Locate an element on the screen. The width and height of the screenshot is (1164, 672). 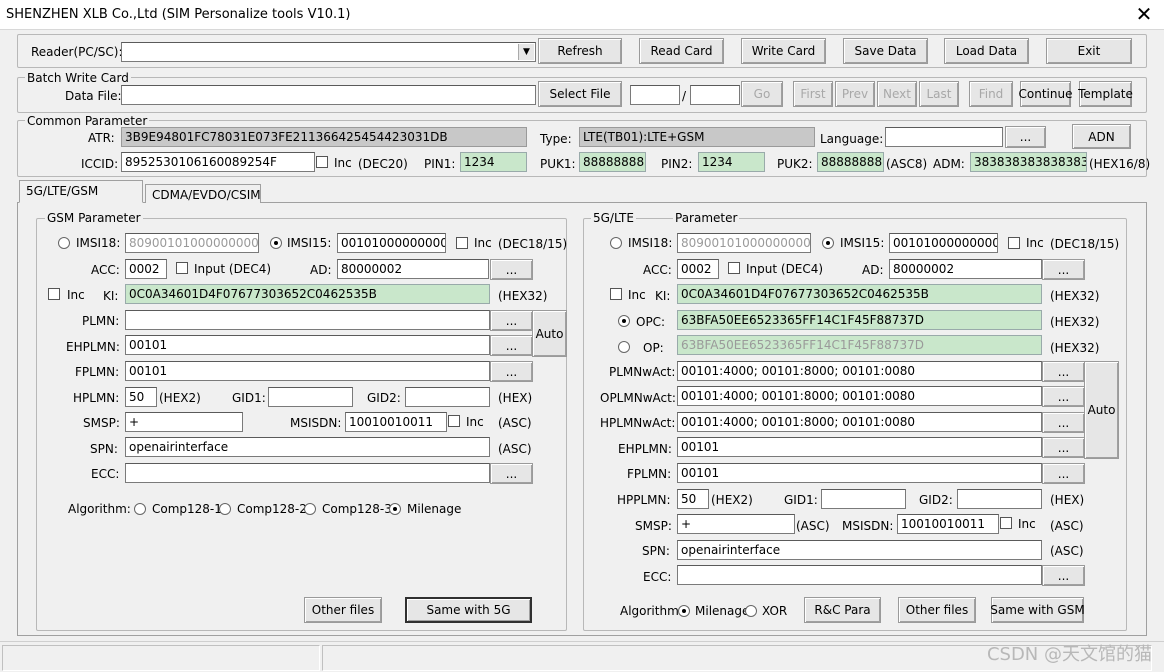
lte-hplmnwact-input: 00101:4000; 00101:8000; 00101:0080 is located at coordinates (859, 422).